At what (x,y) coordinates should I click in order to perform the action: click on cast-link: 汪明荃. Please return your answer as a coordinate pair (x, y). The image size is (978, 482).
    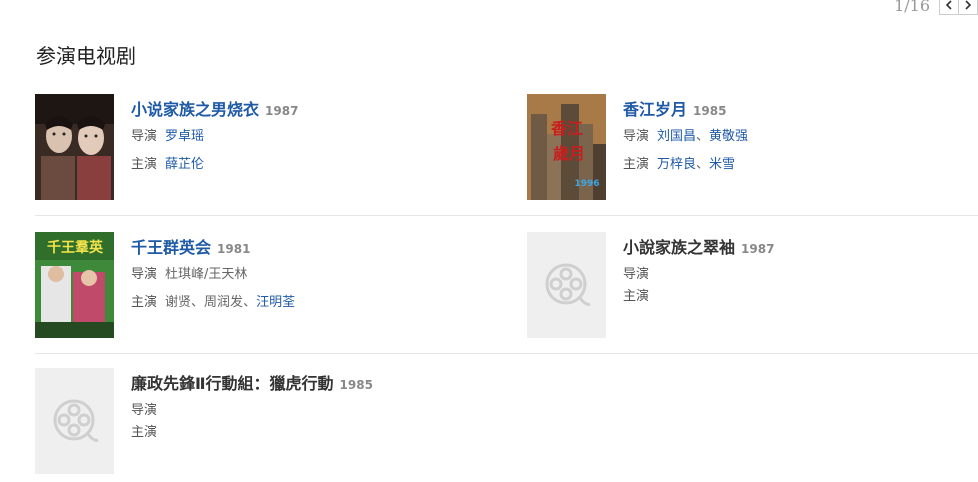
    Looking at the image, I should click on (275, 300).